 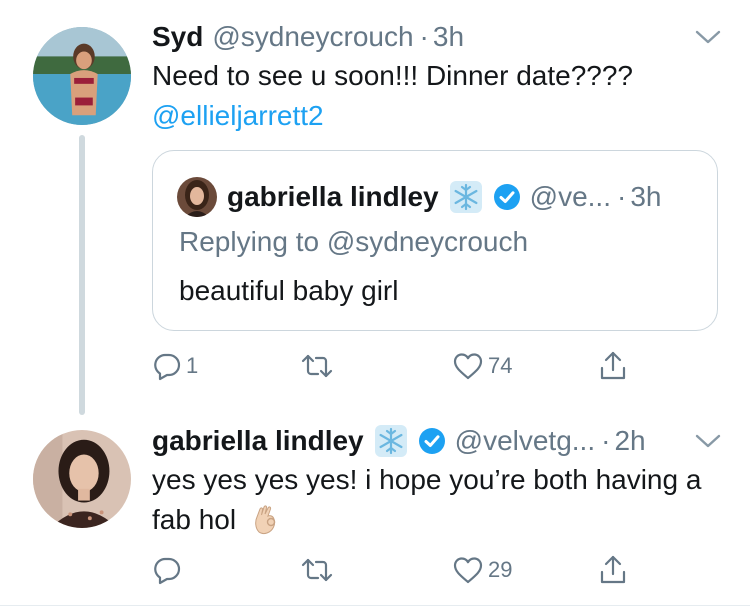 I want to click on quote-header: gabriella lindley @ve... · 3h, so click(x=419, y=197).